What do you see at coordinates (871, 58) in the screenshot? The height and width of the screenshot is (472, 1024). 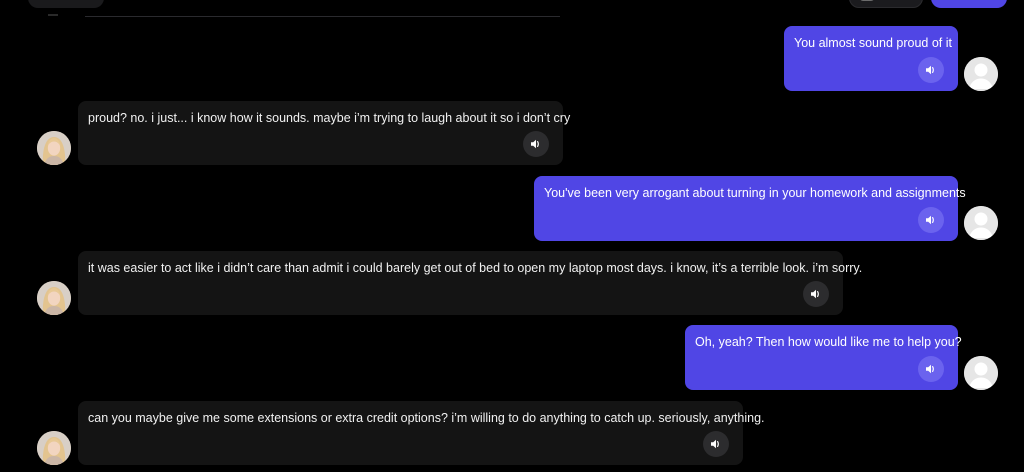 I see `user-message: You almost sound proud of it` at bounding box center [871, 58].